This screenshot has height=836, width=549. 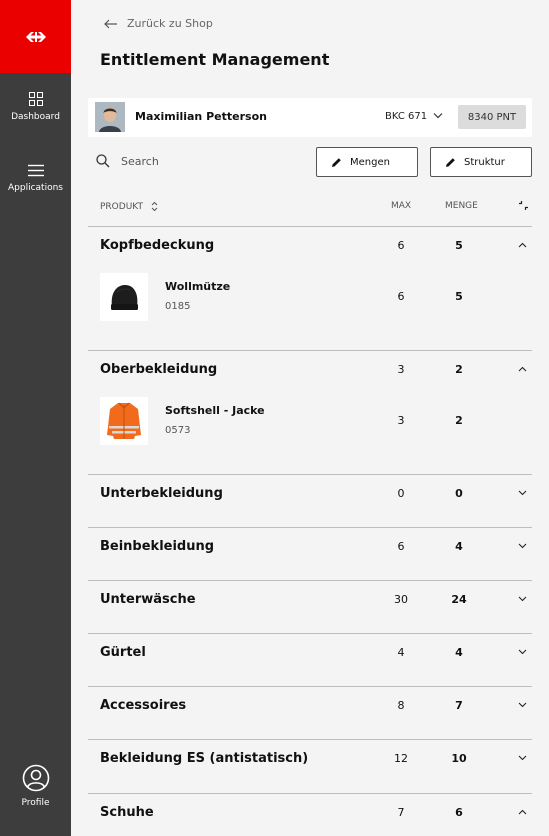 I want to click on category-row-accessoires: Accessoires 8 7, so click(x=310, y=708).